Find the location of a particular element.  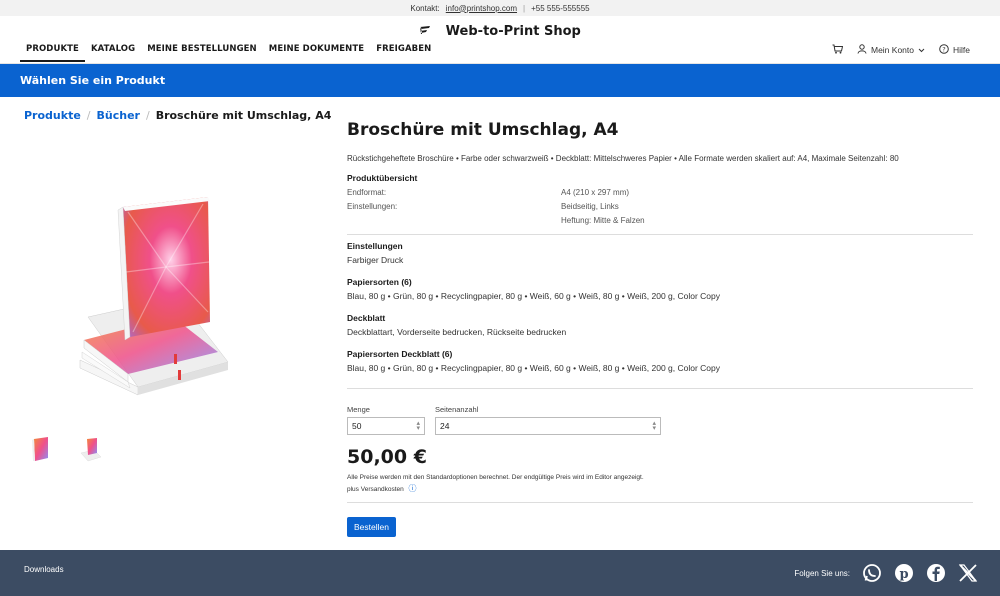

section-value: Farbiger Druck is located at coordinates (375, 260).